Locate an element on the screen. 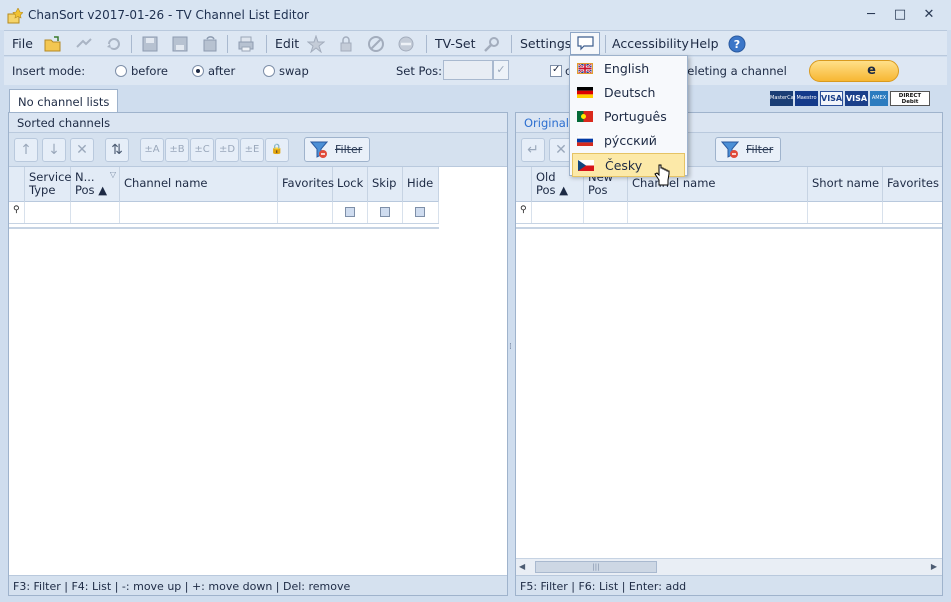 Image resolution: width=951 pixels, height=602 pixels. language-item-portugues: Português is located at coordinates (628, 117).